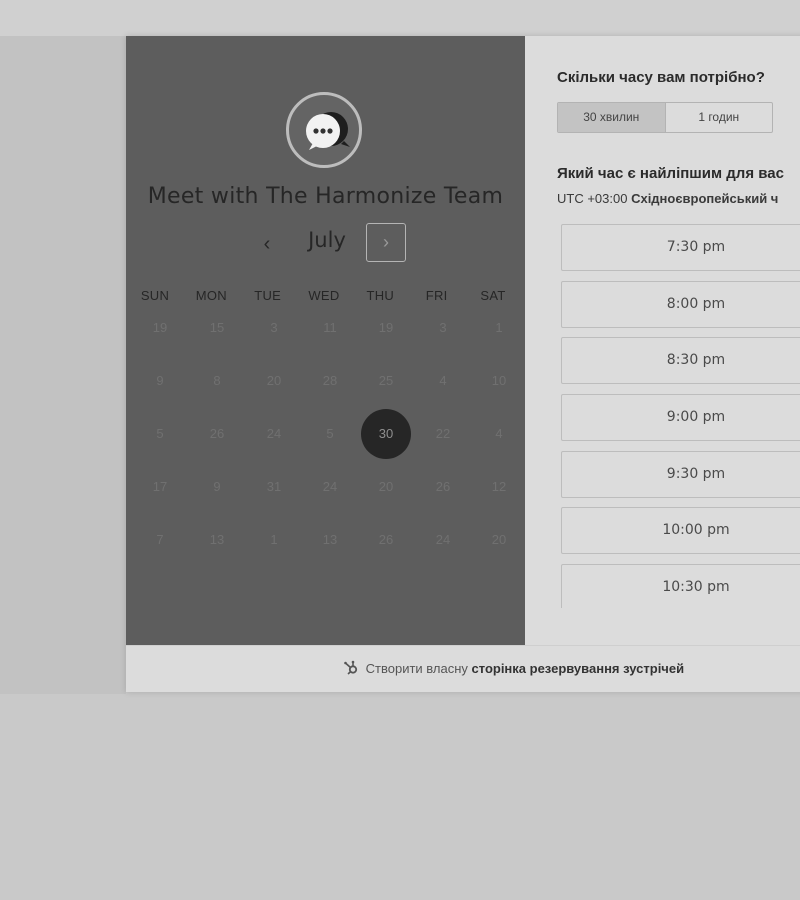 The height and width of the screenshot is (900, 800). I want to click on calendar-week: 7 13 1 13 26 24 20, so click(325, 546).